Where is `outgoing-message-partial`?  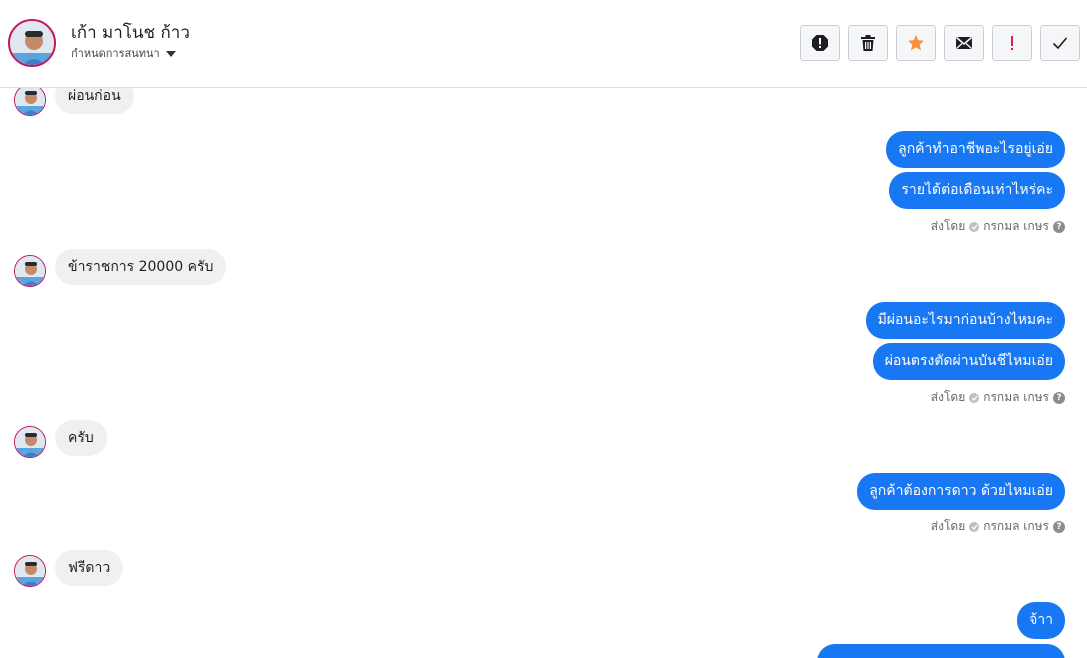 outgoing-message-partial is located at coordinates (941, 651).